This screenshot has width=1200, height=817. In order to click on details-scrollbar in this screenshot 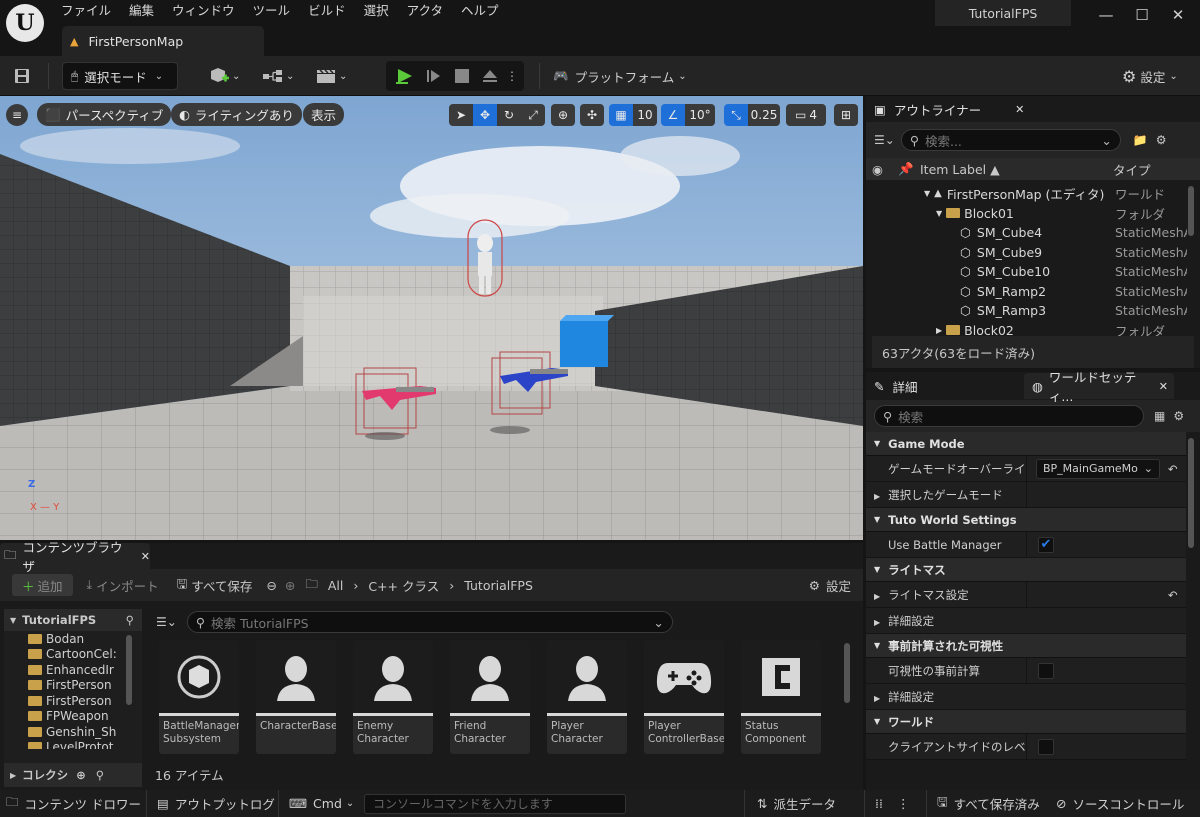, I will do `click(1191, 493)`.